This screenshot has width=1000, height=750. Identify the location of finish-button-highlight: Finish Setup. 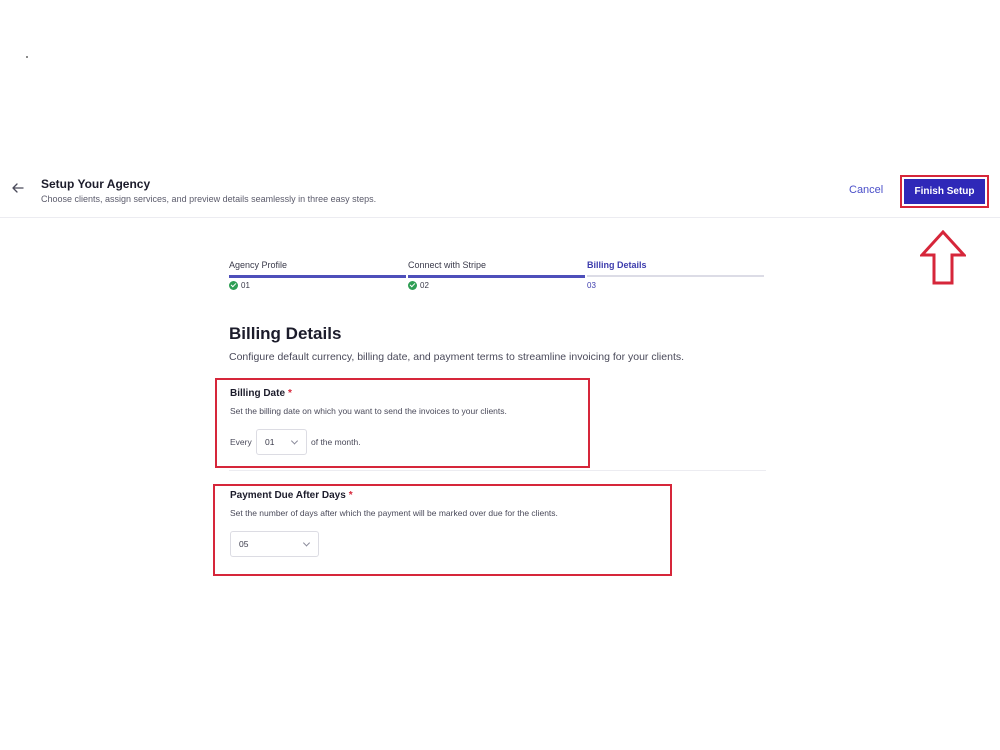
(944, 191).